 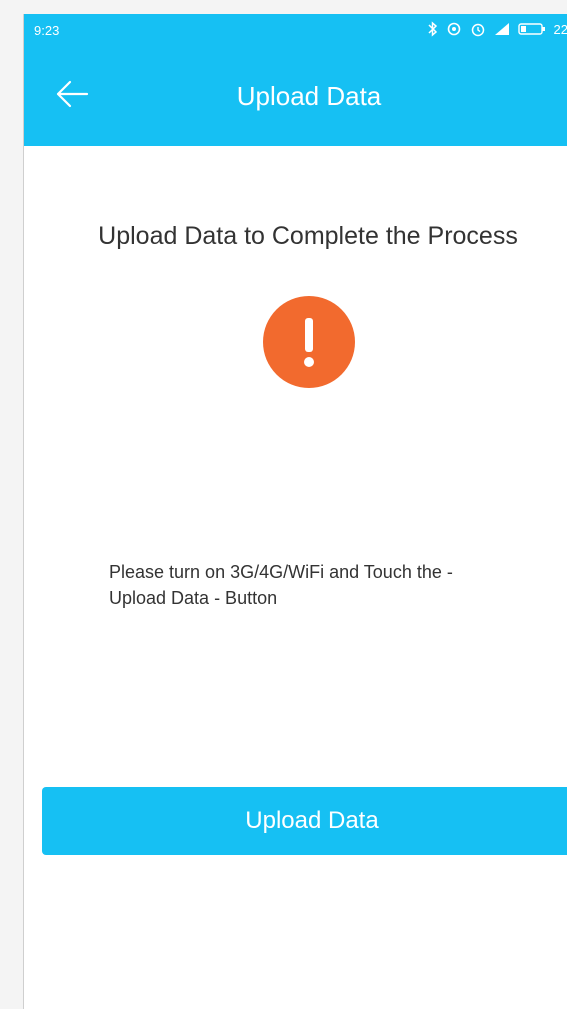 I want to click on upload-data-button: Upload Data, so click(x=304, y=821).